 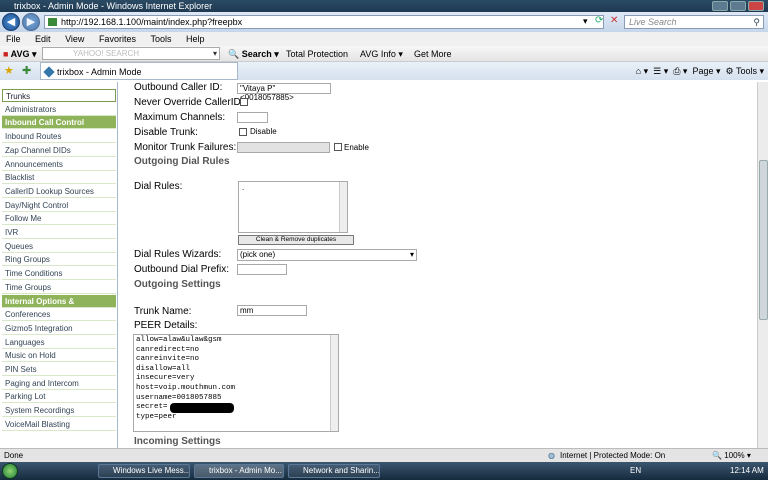 What do you see at coordinates (49, 72) in the screenshot?
I see `tab-favicon-icon` at bounding box center [49, 72].